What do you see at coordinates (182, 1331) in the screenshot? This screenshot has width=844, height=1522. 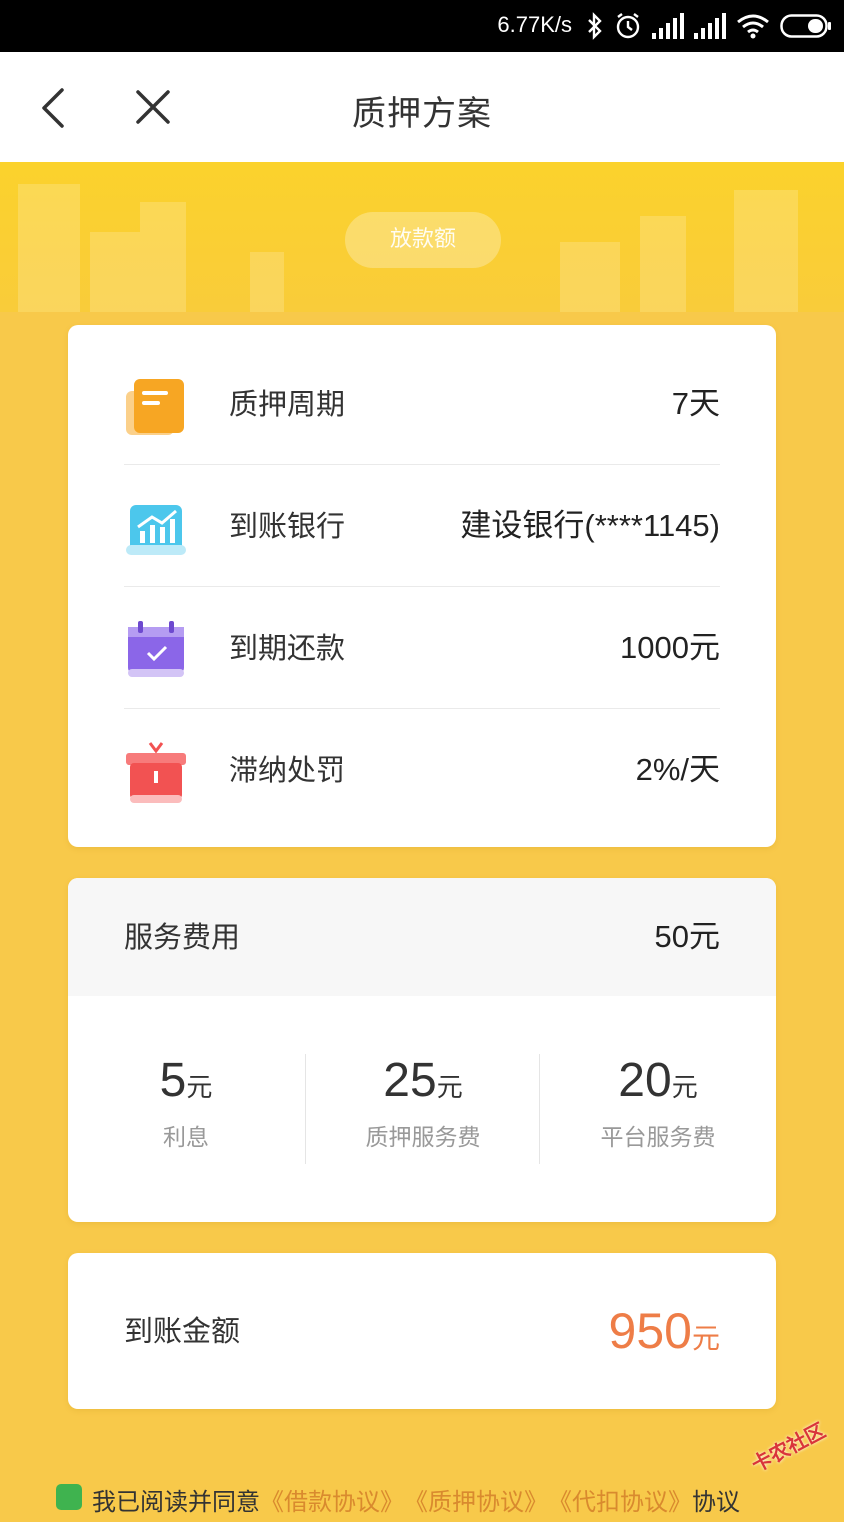 I see `total-label: 到账金额` at bounding box center [182, 1331].